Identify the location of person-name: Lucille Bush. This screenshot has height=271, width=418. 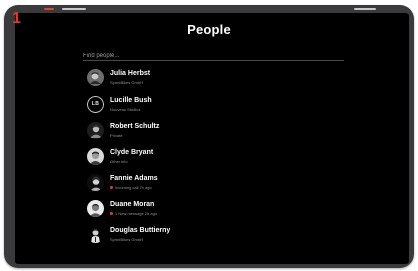
(131, 100).